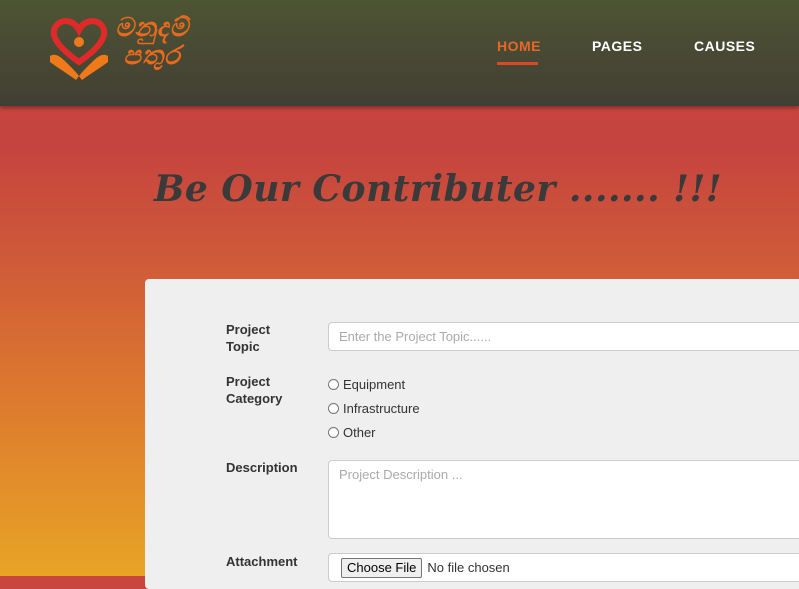  I want to click on category-option-other: Other, so click(352, 432).